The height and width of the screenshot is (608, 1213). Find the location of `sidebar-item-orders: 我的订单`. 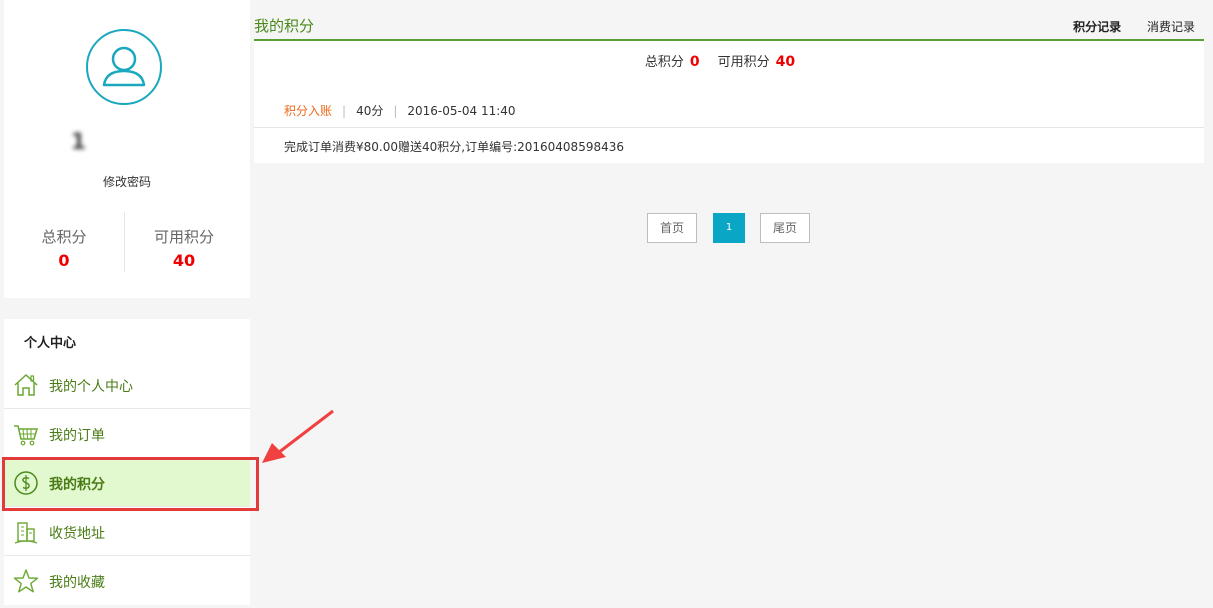

sidebar-item-orders: 我的订单 is located at coordinates (127, 434).